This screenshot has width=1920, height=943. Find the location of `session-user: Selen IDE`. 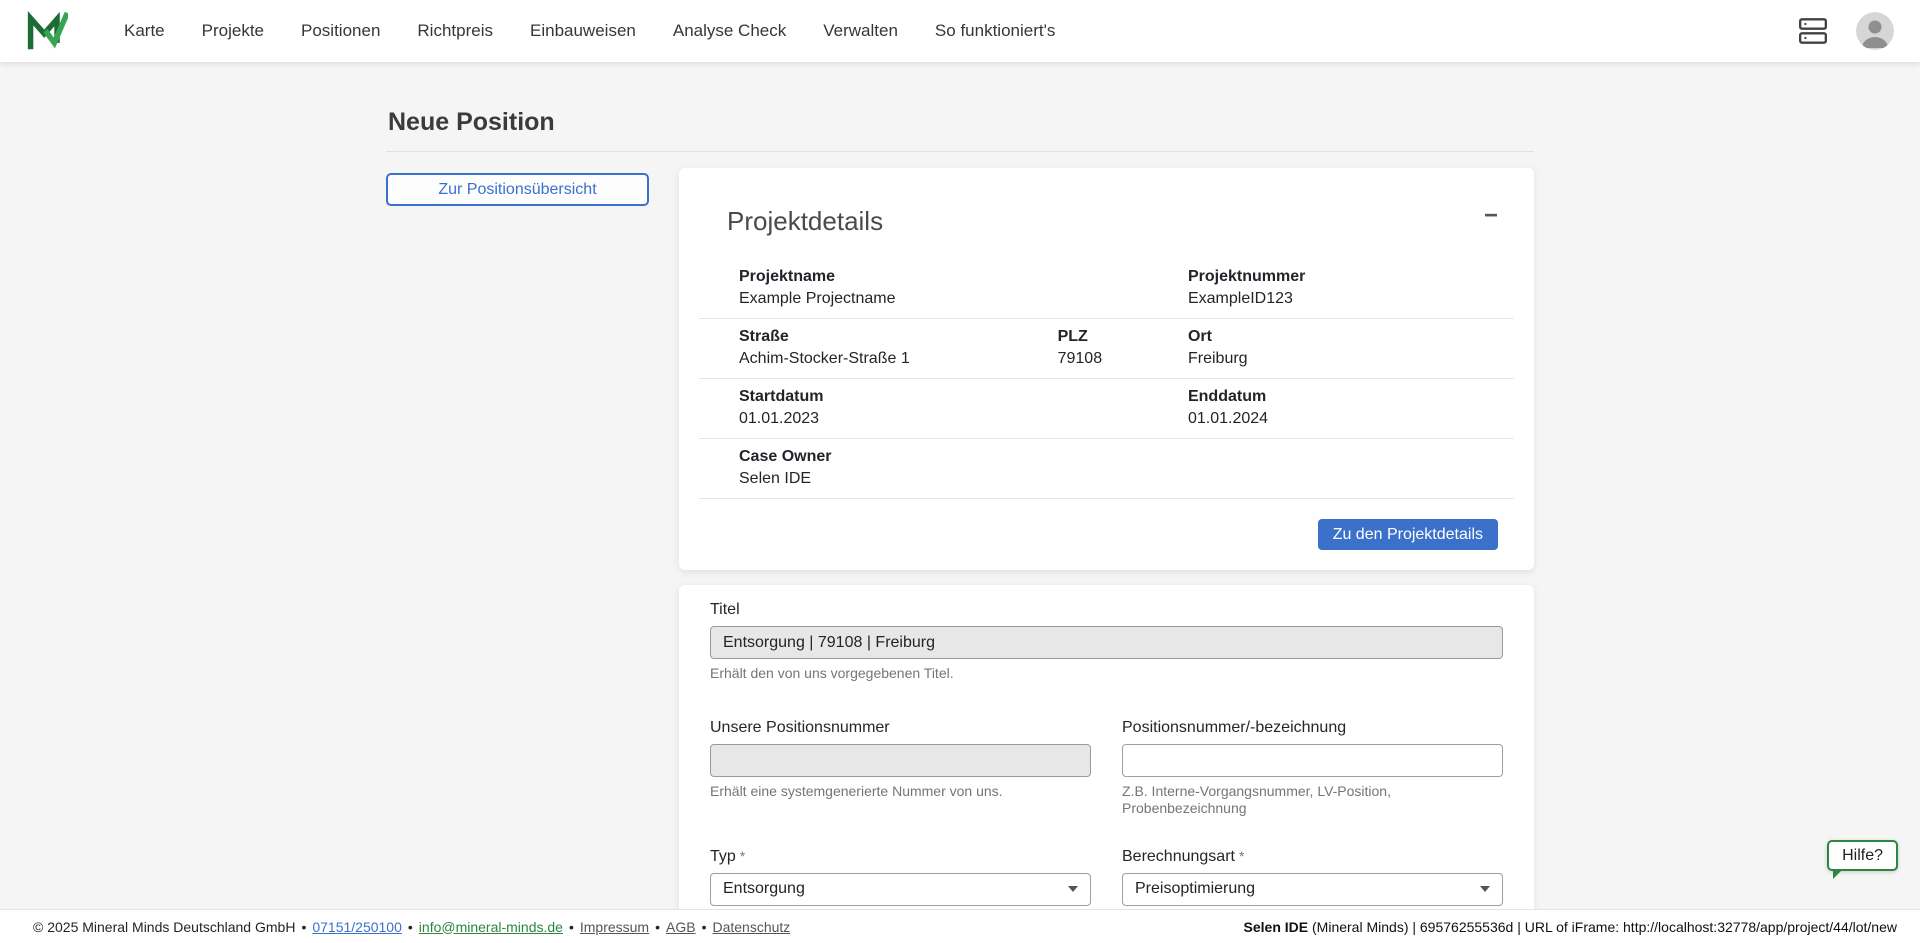

session-user: Selen IDE is located at coordinates (1276, 926).